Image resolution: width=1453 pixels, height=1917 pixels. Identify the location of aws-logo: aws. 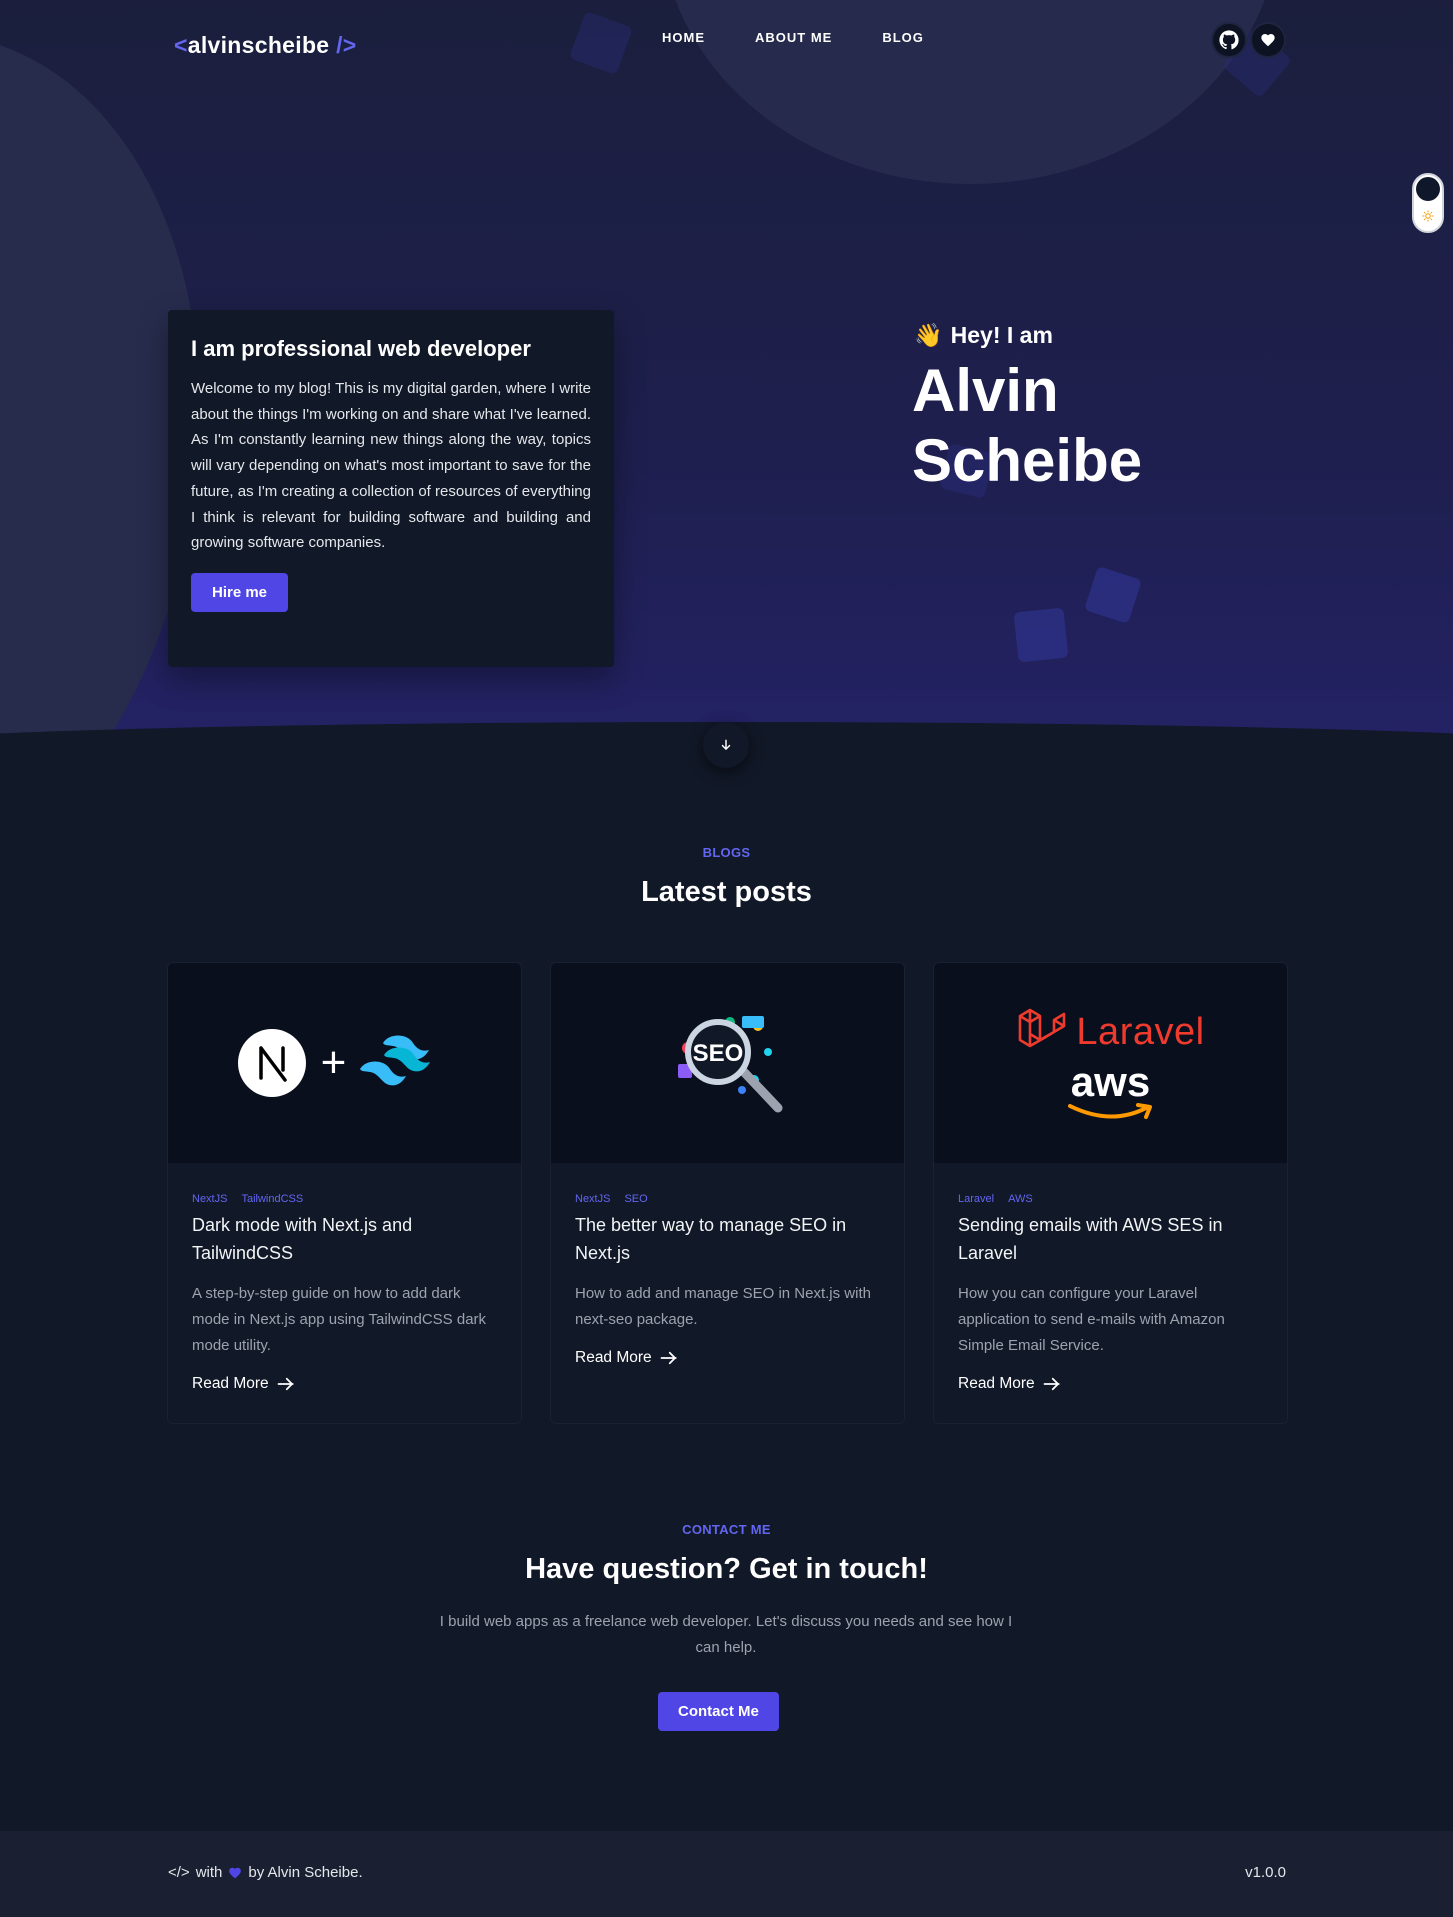
(1111, 1089).